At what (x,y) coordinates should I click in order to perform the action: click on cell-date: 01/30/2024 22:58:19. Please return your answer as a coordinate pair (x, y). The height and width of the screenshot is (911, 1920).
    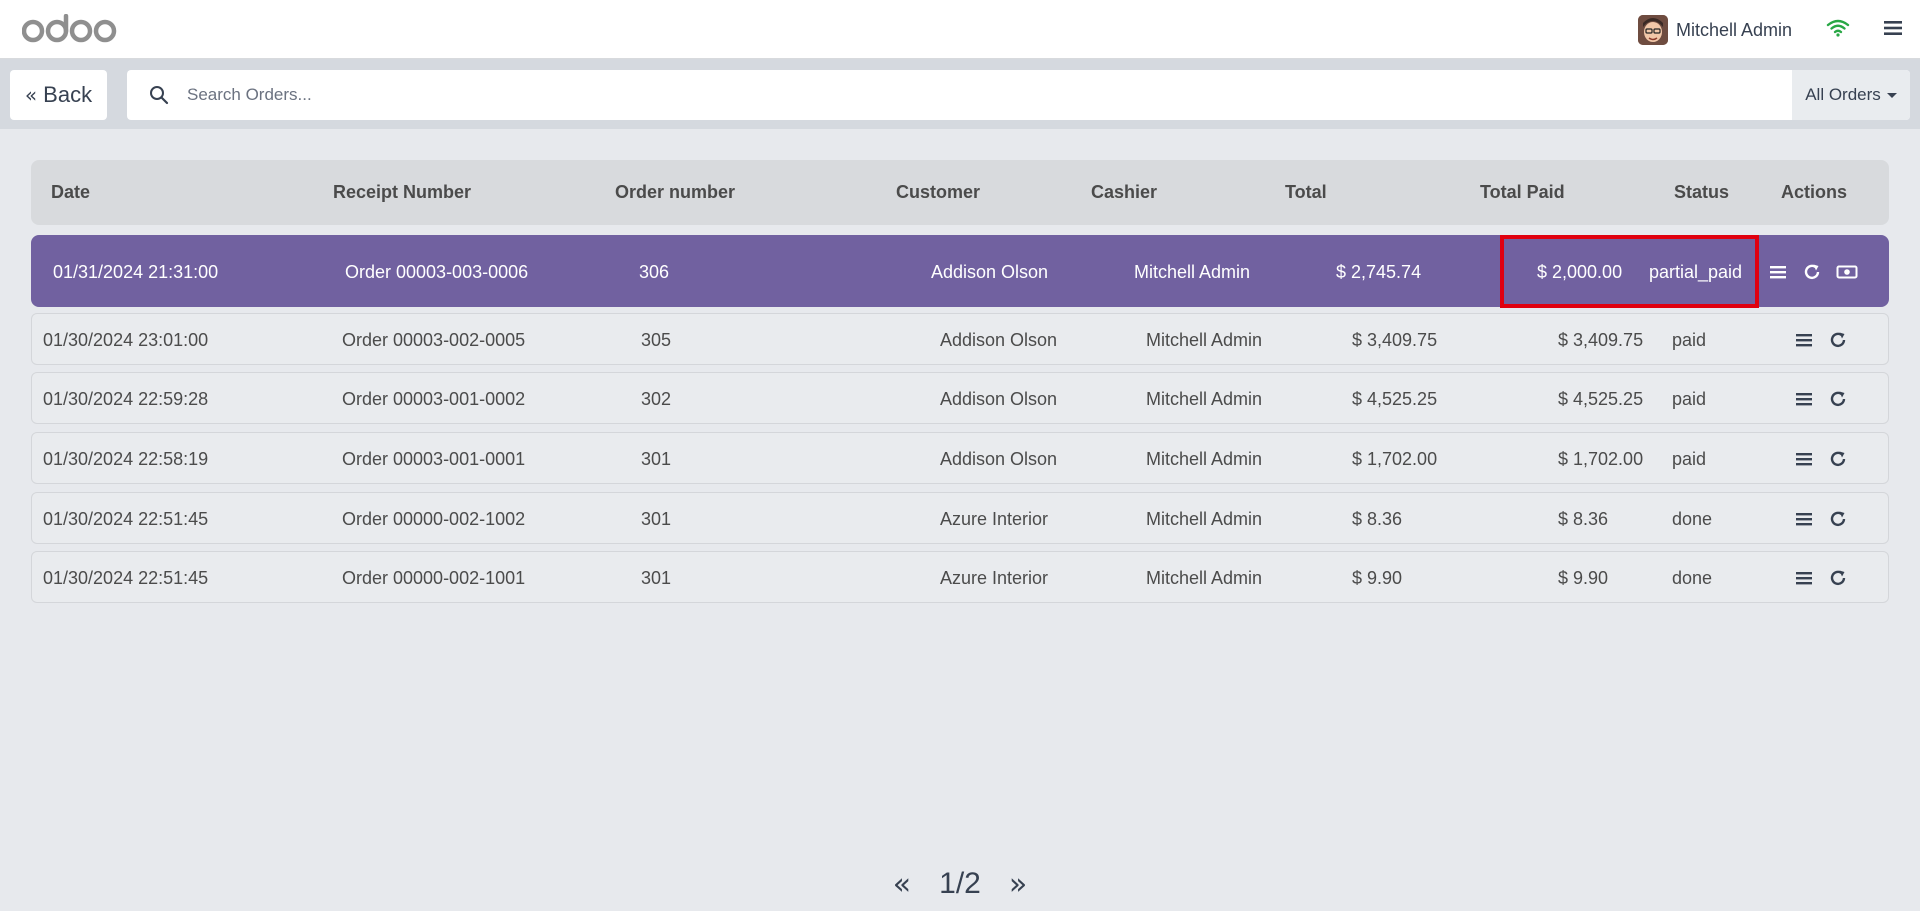
    Looking at the image, I should click on (126, 459).